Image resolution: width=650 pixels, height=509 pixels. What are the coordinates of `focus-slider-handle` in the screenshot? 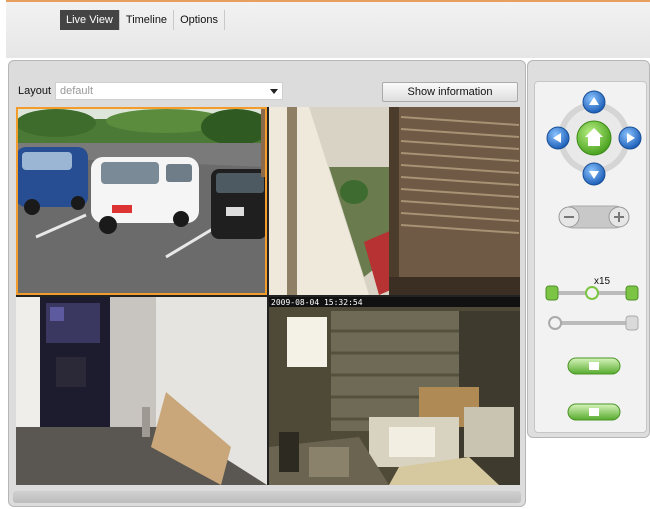 It's located at (555, 323).